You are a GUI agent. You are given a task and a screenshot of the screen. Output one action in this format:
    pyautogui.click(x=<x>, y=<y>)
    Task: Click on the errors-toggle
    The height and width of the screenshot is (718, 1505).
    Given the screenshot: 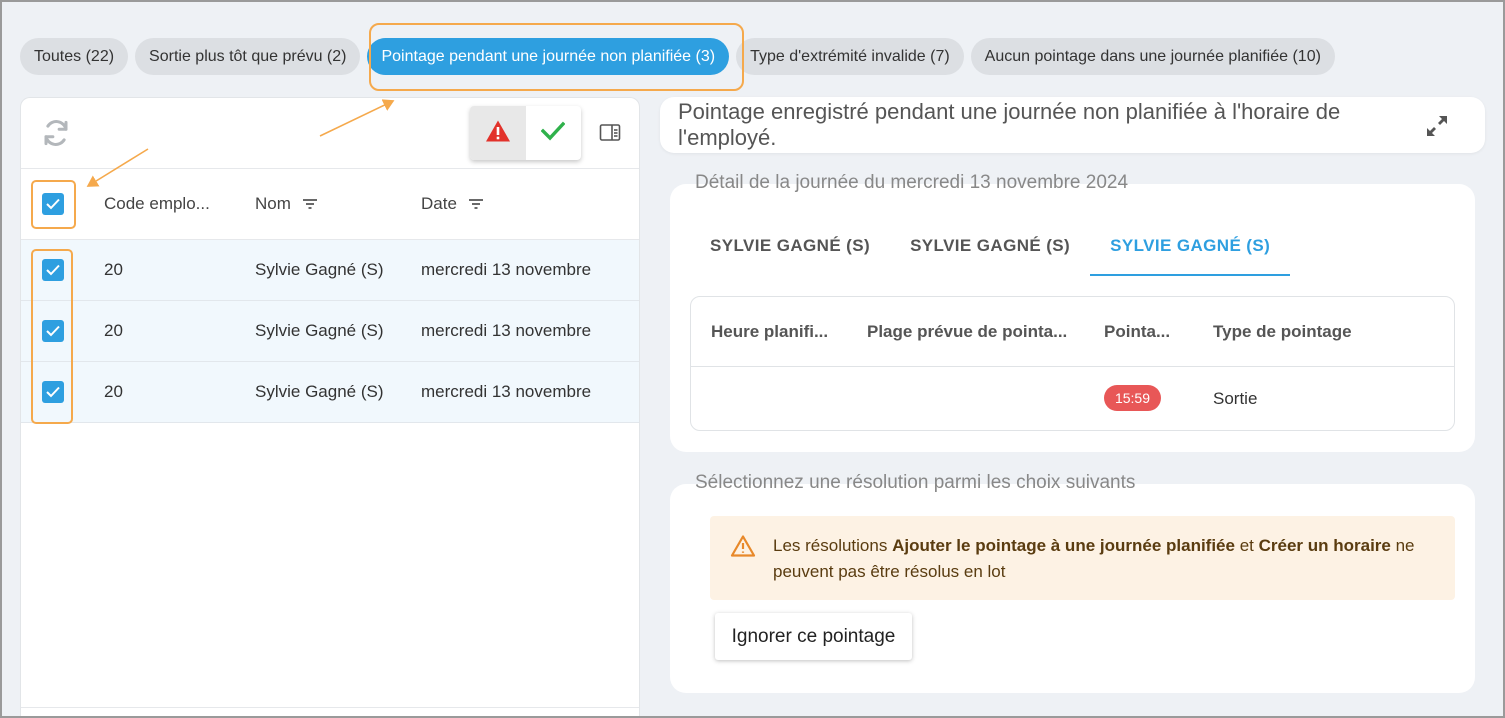 What is the action you would take?
    pyautogui.click(x=498, y=133)
    